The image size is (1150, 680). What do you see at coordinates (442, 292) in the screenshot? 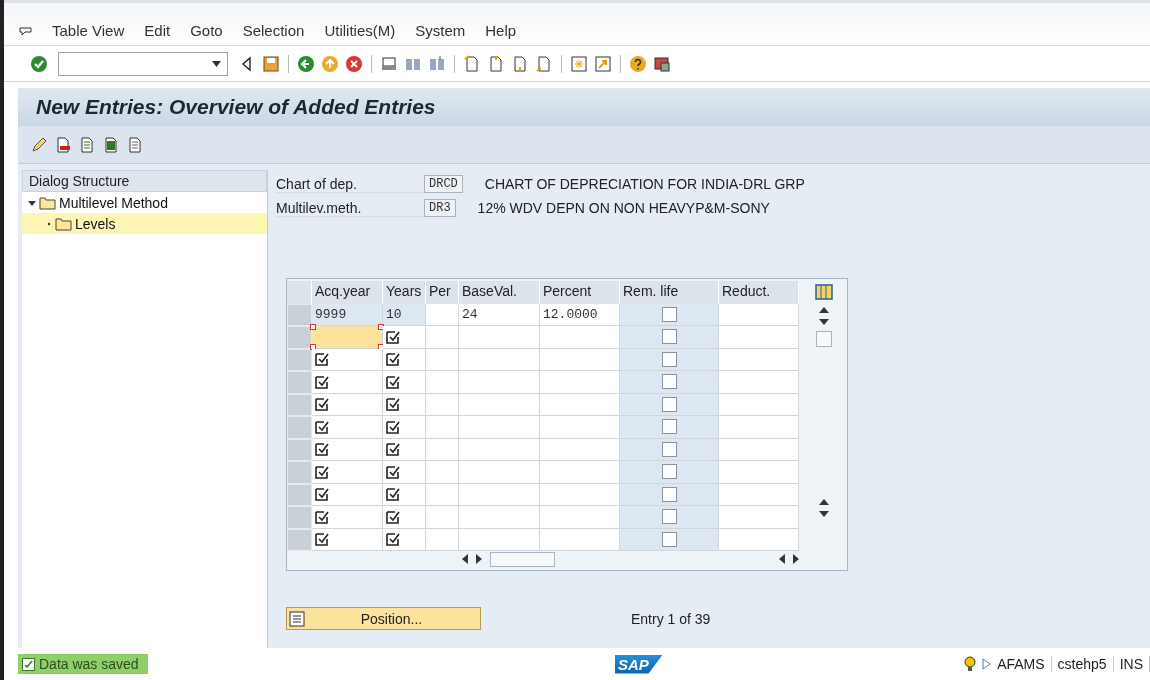
I see `column-header: Per` at bounding box center [442, 292].